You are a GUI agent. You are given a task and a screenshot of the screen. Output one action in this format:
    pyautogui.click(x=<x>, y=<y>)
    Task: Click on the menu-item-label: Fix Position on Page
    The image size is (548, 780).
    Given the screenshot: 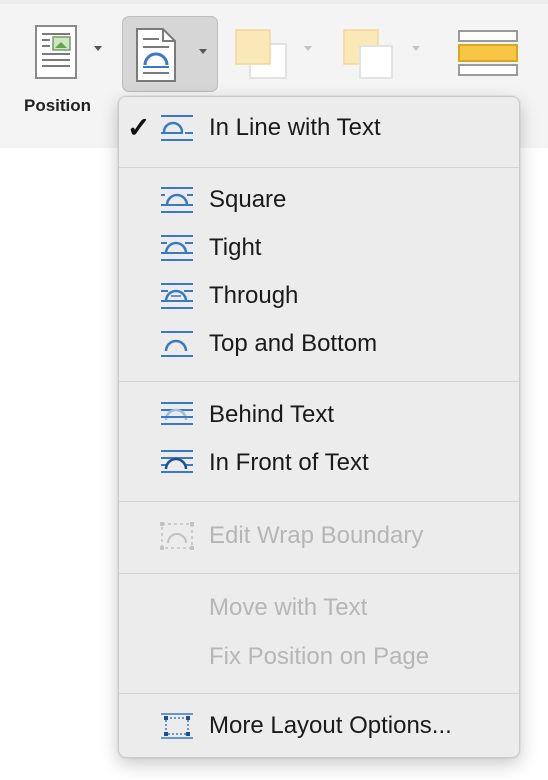 What is the action you would take?
    pyautogui.click(x=319, y=656)
    